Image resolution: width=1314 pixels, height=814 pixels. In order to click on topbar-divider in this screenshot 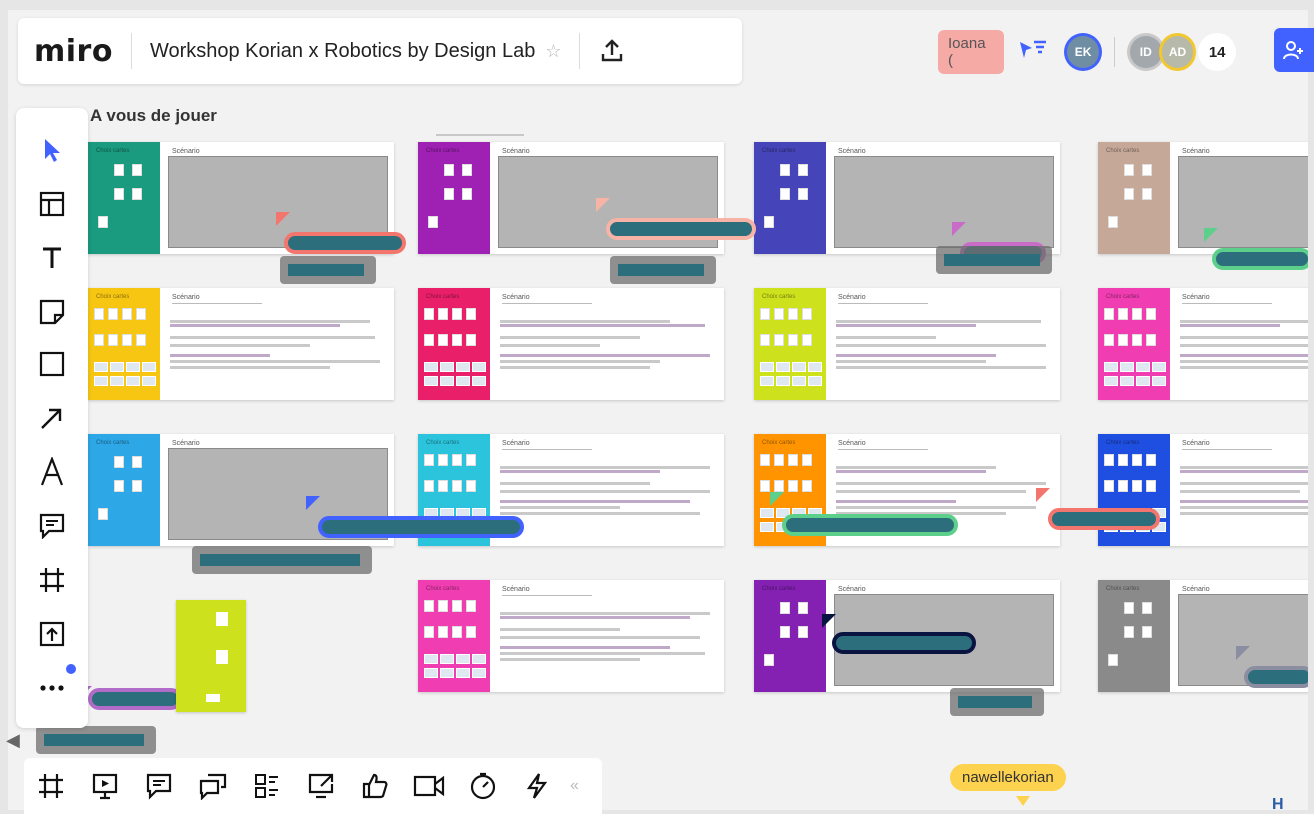, I will do `click(131, 51)`.